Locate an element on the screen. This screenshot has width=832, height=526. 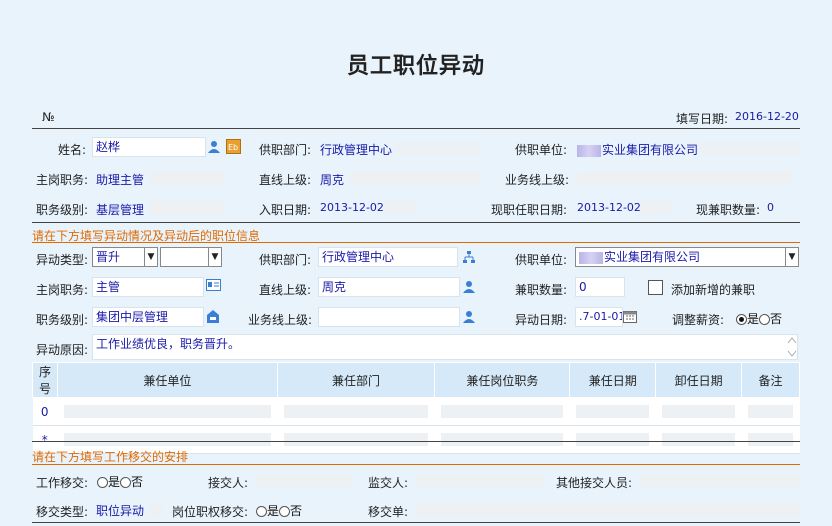
change-date-label: 异动日期: is located at coordinates (541, 320).